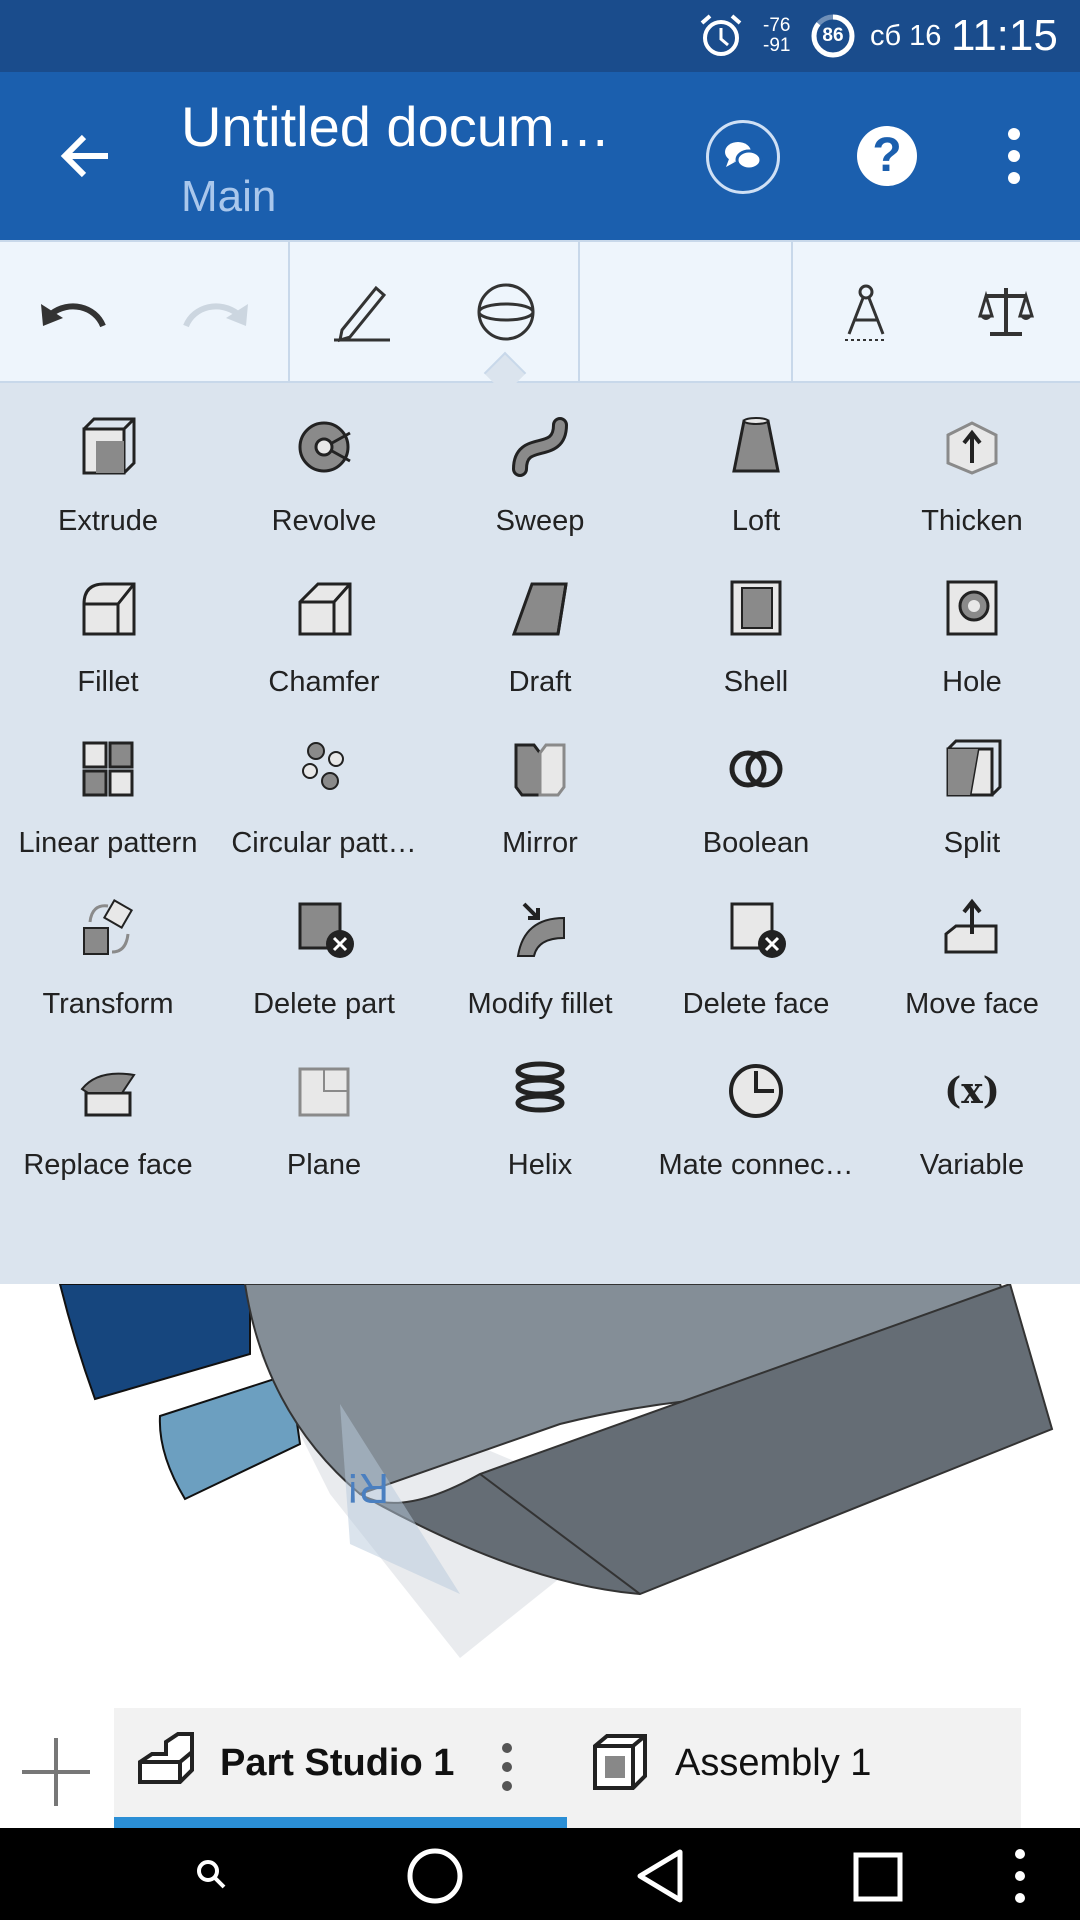 The height and width of the screenshot is (1920, 1080). I want to click on shell-icon, so click(756, 608).